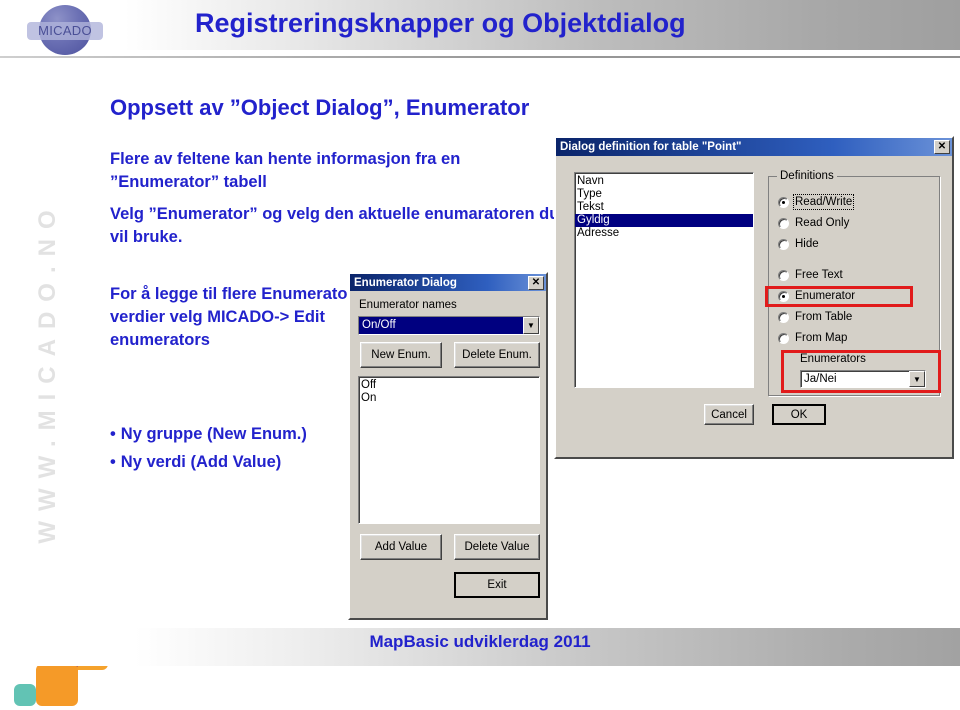 The image size is (960, 710). I want to click on dialog-definition-titlebar: Dialog definition for table "Point" ✕, so click(754, 147).